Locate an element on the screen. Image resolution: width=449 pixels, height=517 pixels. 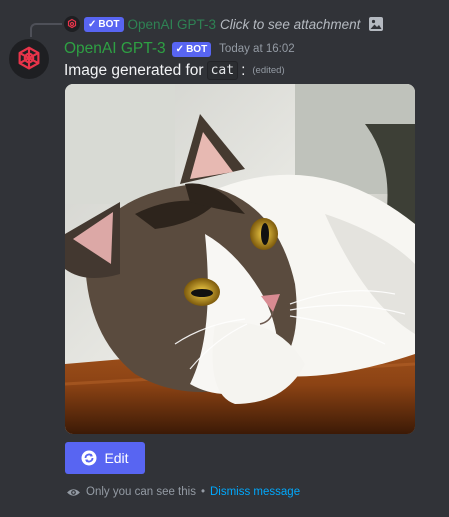
author-name: OpenAI GPT-3 is located at coordinates (115, 49).